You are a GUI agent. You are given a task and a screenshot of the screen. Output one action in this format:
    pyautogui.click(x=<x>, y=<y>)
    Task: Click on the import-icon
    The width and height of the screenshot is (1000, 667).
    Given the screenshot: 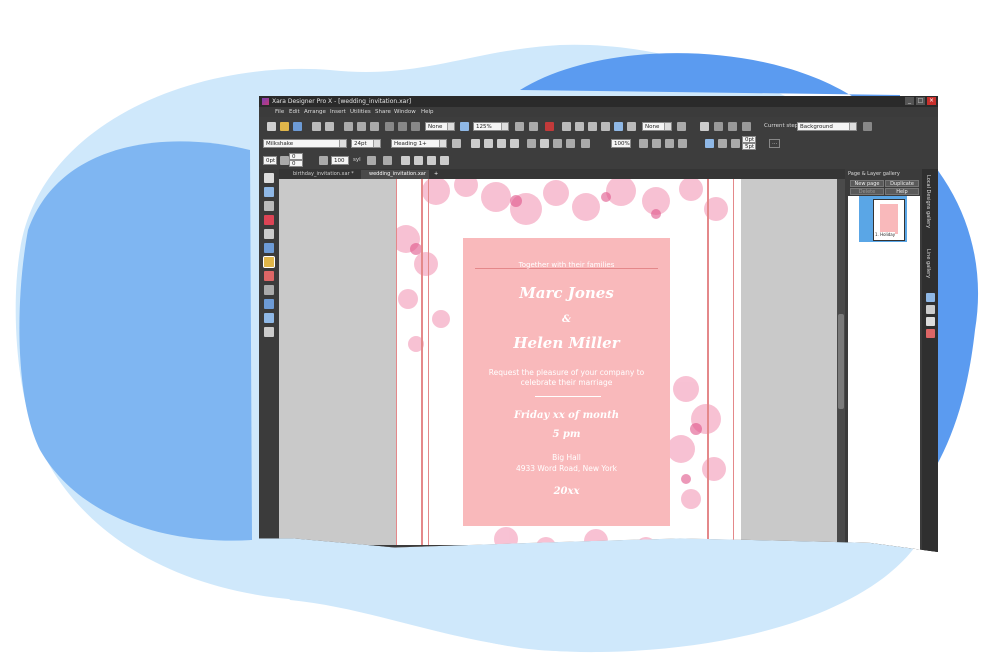 What is the action you would take?
    pyautogui.click(x=316, y=126)
    